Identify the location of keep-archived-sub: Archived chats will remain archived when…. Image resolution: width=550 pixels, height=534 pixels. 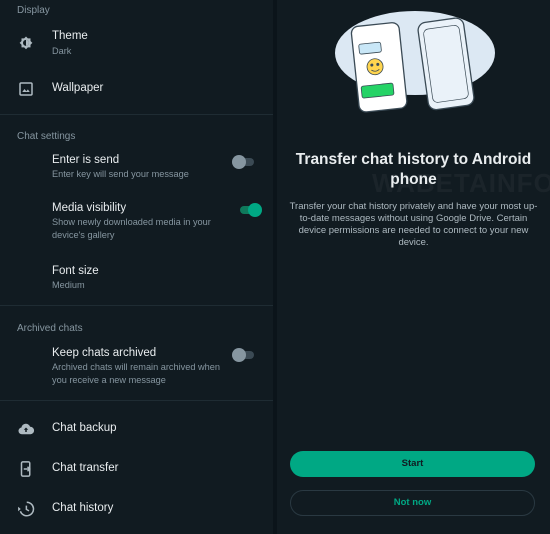
(136, 373).